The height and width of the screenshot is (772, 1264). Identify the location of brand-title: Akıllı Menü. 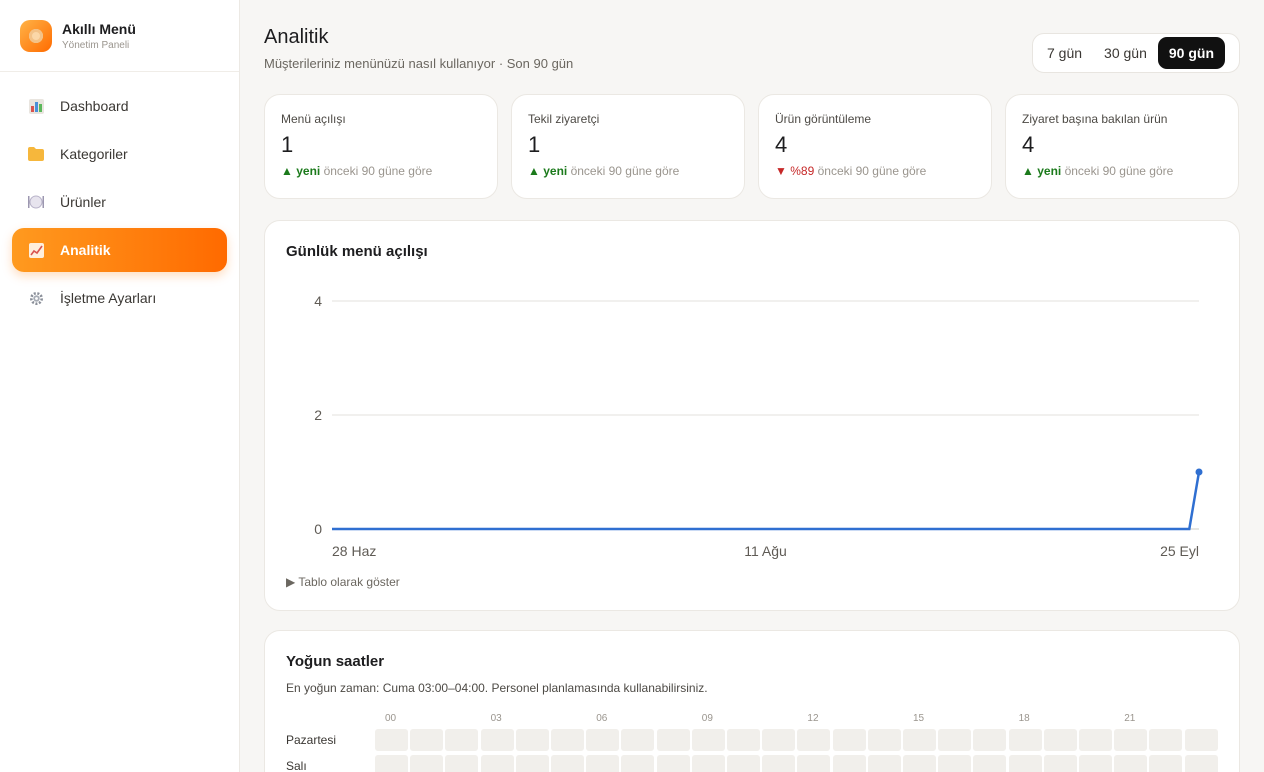
(99, 28).